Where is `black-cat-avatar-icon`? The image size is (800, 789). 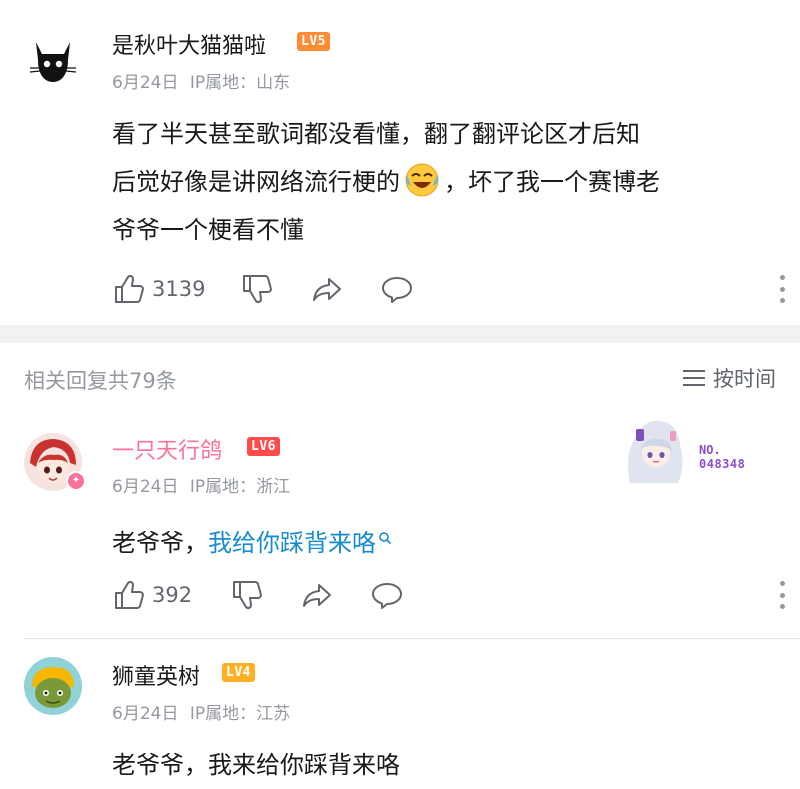
black-cat-avatar-icon is located at coordinates (53, 62).